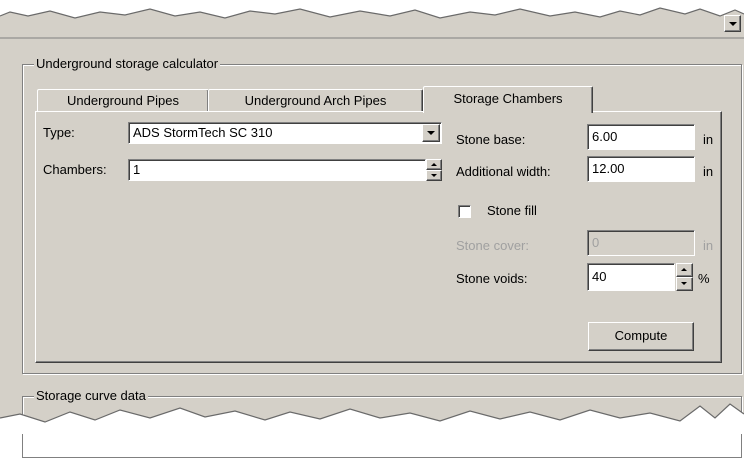 Image resolution: width=744 pixels, height=458 pixels. I want to click on stone-fill-checkbox, so click(464, 211).